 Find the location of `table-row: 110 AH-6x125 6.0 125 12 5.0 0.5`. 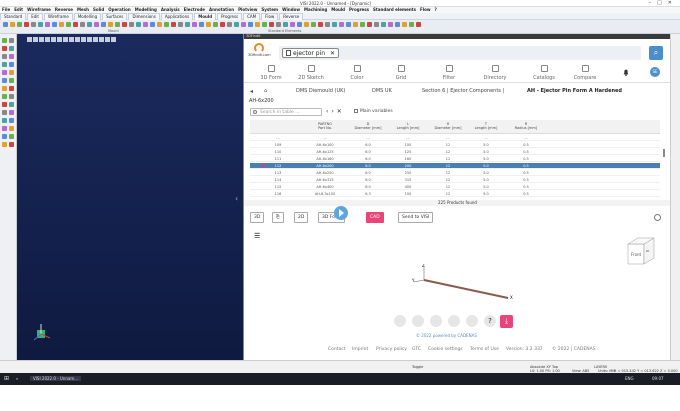

table-row: 110 AH-6x125 6.0 125 12 5.0 0.5 is located at coordinates (455, 152).